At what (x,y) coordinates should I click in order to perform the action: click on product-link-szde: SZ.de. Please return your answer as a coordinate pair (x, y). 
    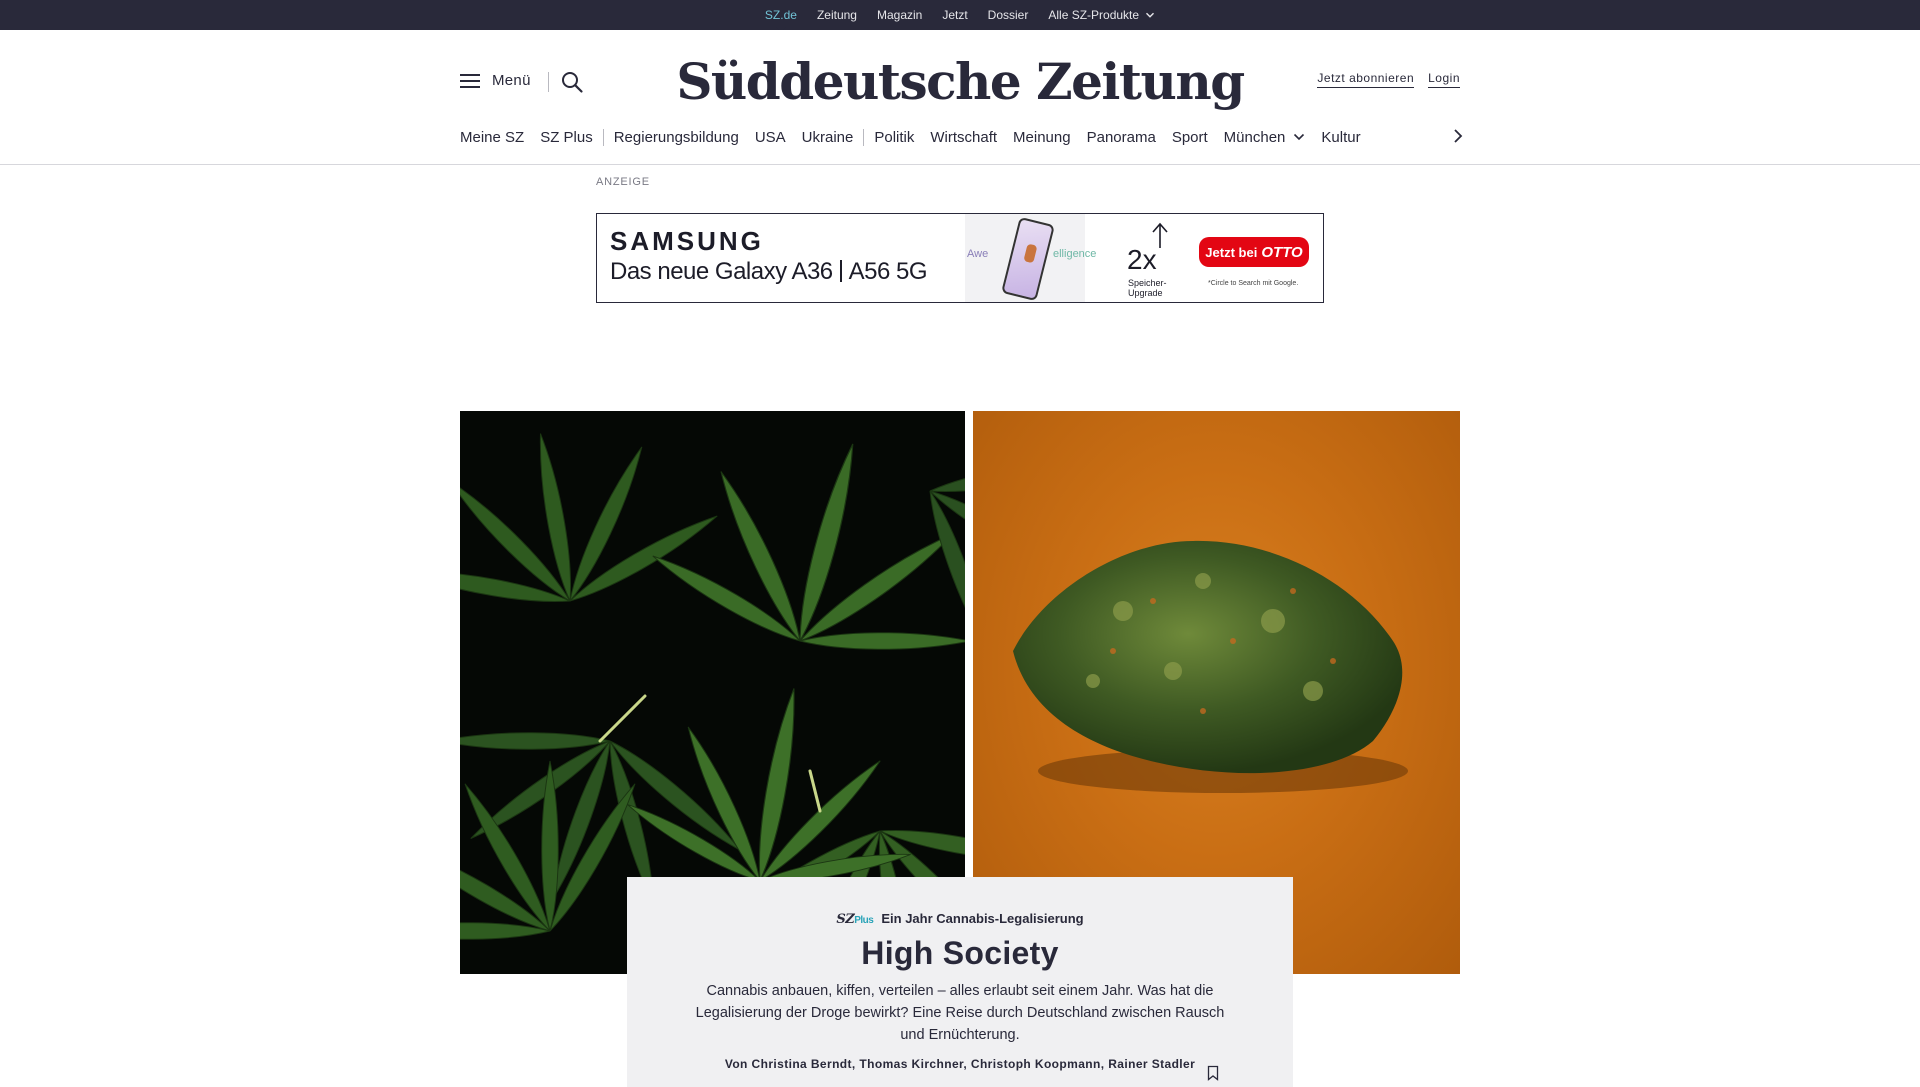
    Looking at the image, I should click on (781, 20).